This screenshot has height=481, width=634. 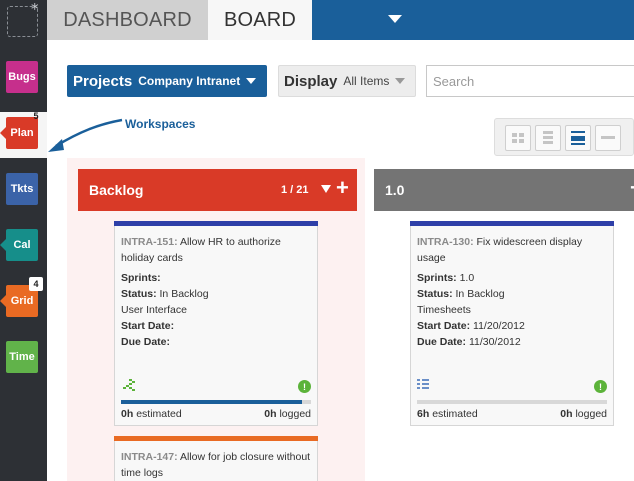 What do you see at coordinates (160, 124) in the screenshot?
I see `workspaces-annotation: Workspaces` at bounding box center [160, 124].